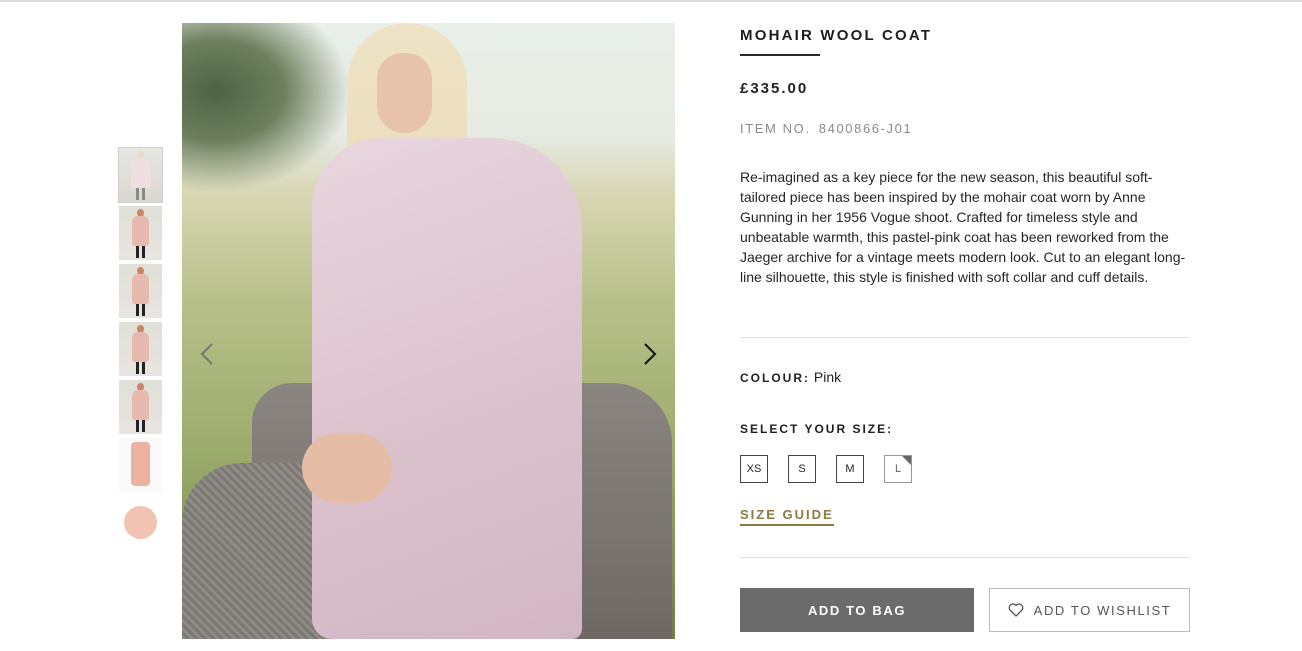  I want to click on thumbnail-swatch, so click(140, 523).